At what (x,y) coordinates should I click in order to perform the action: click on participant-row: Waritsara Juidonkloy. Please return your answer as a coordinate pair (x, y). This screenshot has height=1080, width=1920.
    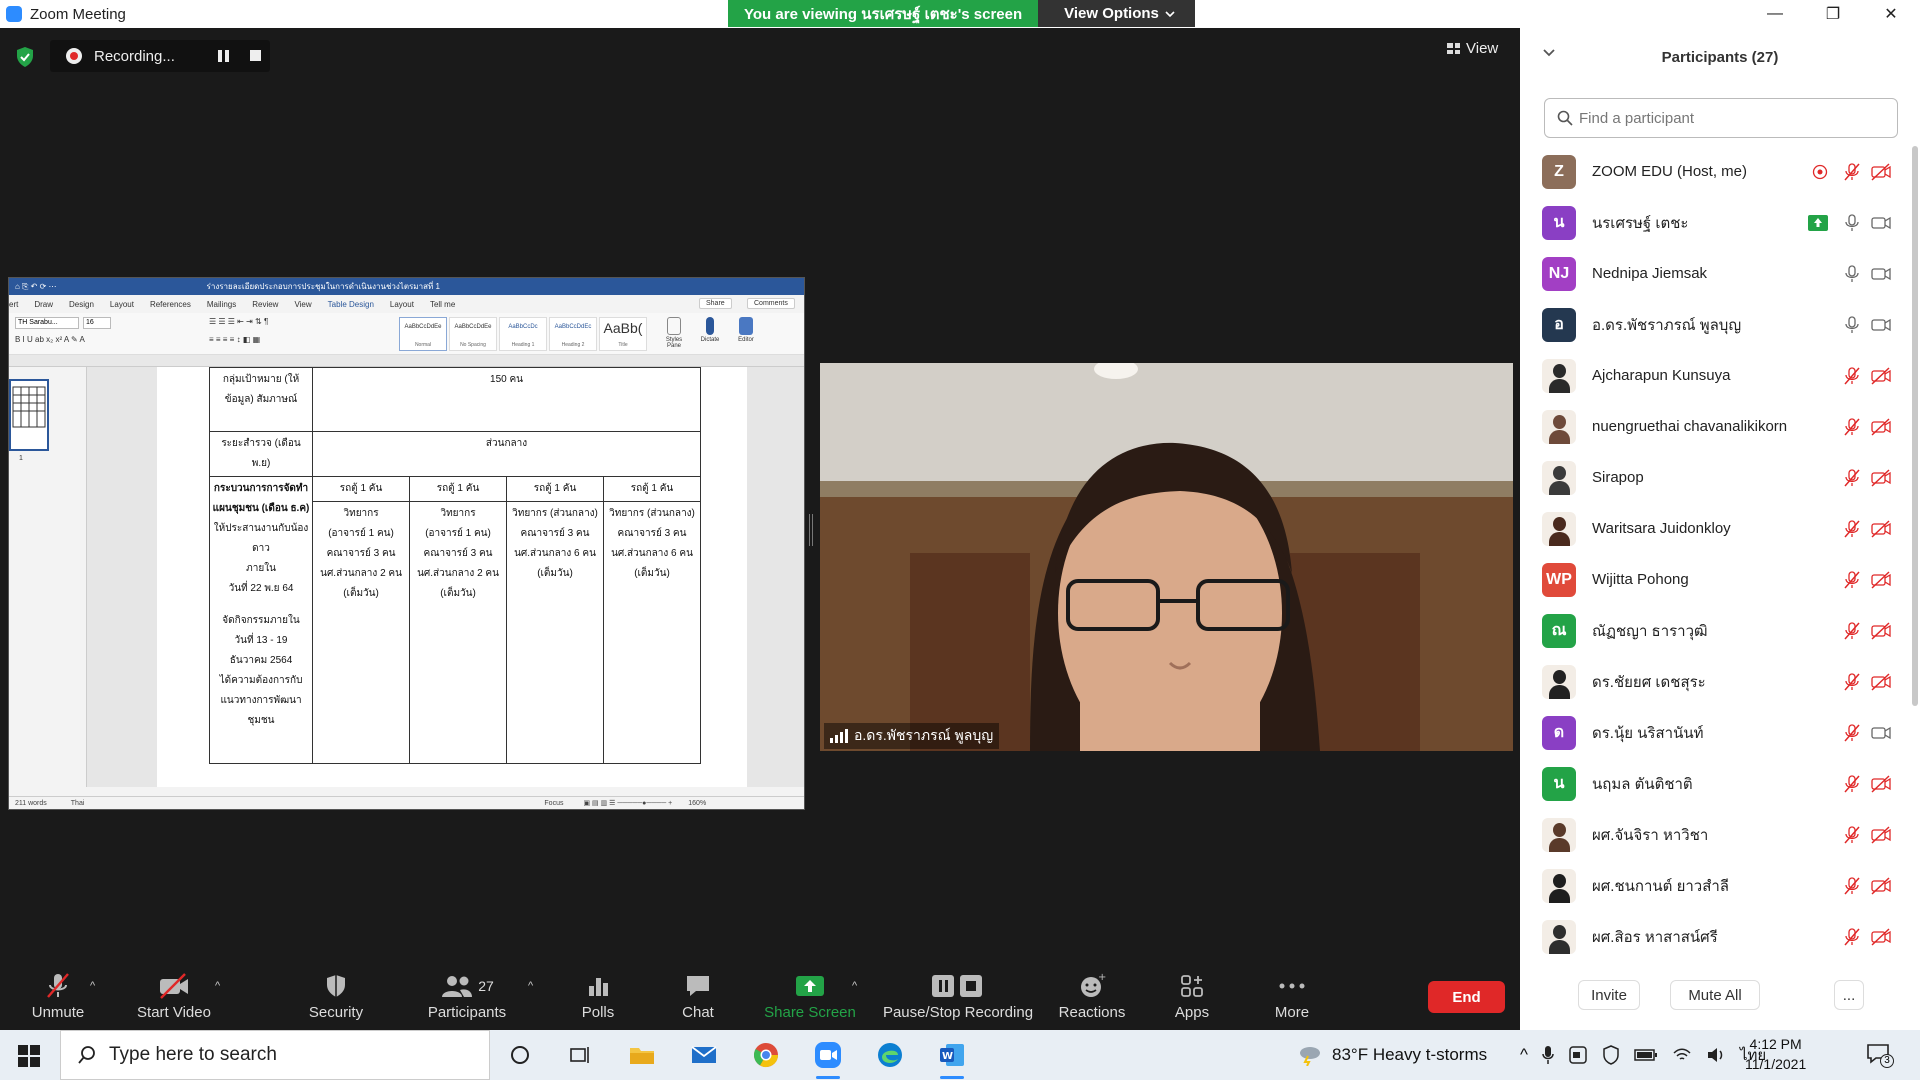
    Looking at the image, I should click on (1714, 528).